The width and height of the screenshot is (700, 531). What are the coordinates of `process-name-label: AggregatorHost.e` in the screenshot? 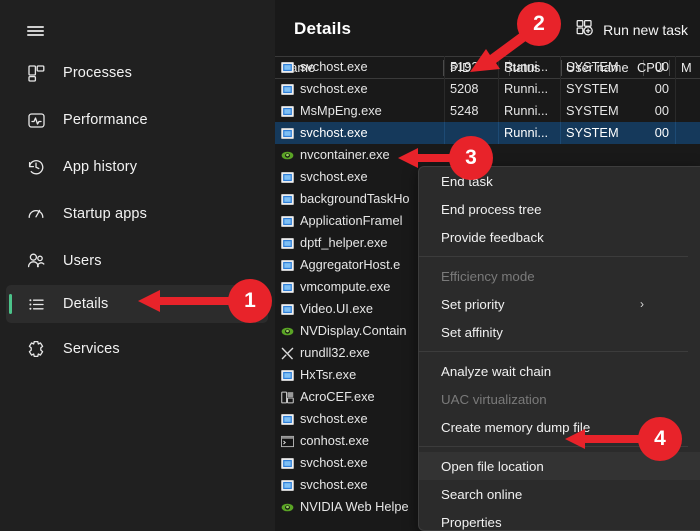 It's located at (350, 264).